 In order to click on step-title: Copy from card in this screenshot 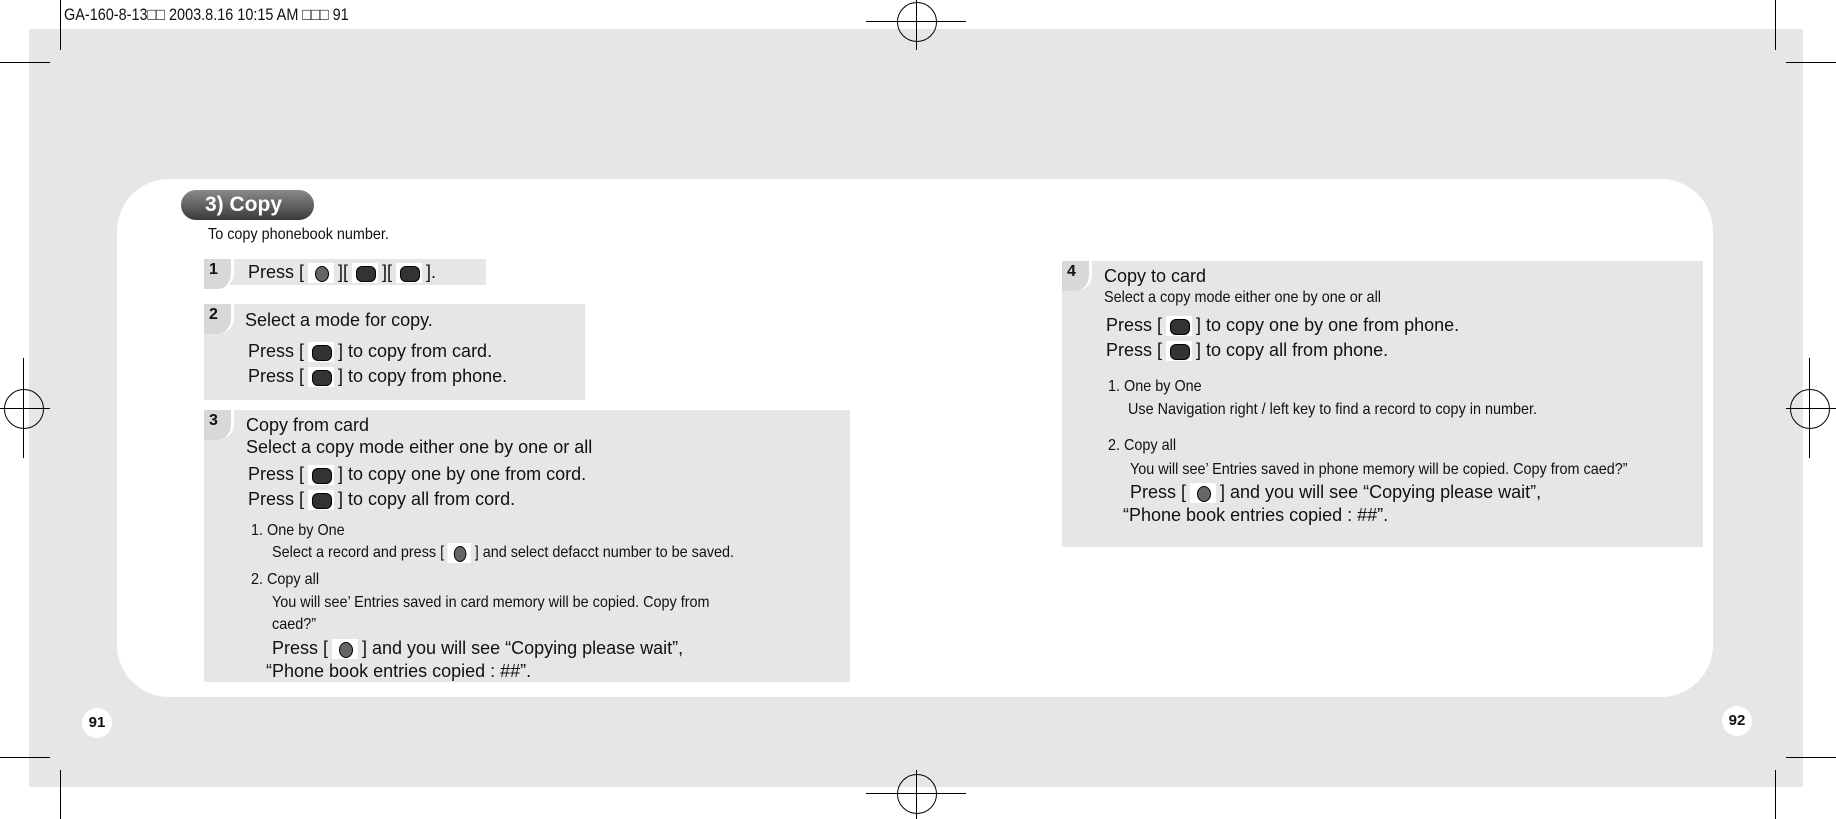, I will do `click(308, 425)`.